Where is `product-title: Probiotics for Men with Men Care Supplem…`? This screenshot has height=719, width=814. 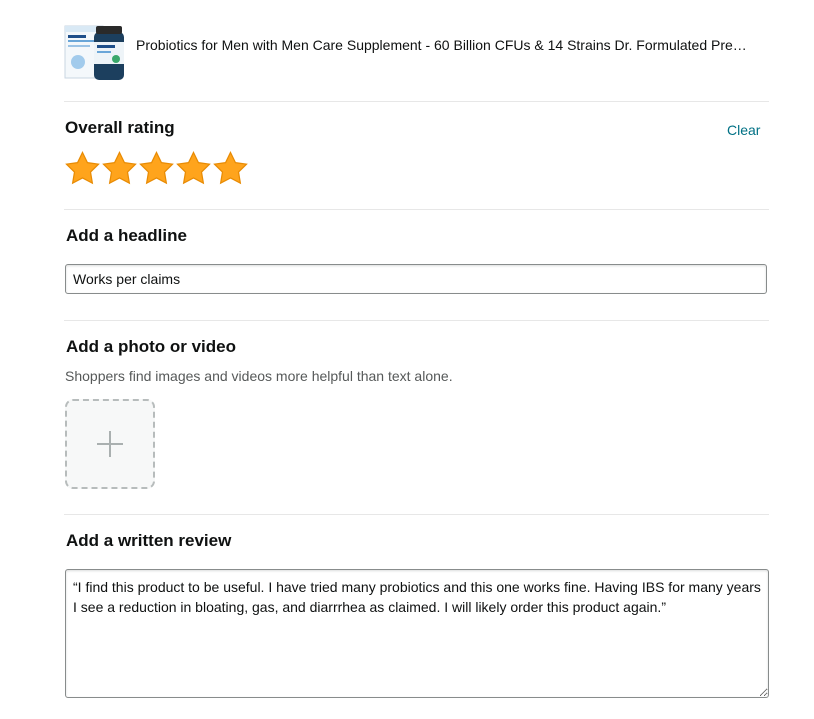
product-title: Probiotics for Men with Men Care Supplem… is located at coordinates (441, 45).